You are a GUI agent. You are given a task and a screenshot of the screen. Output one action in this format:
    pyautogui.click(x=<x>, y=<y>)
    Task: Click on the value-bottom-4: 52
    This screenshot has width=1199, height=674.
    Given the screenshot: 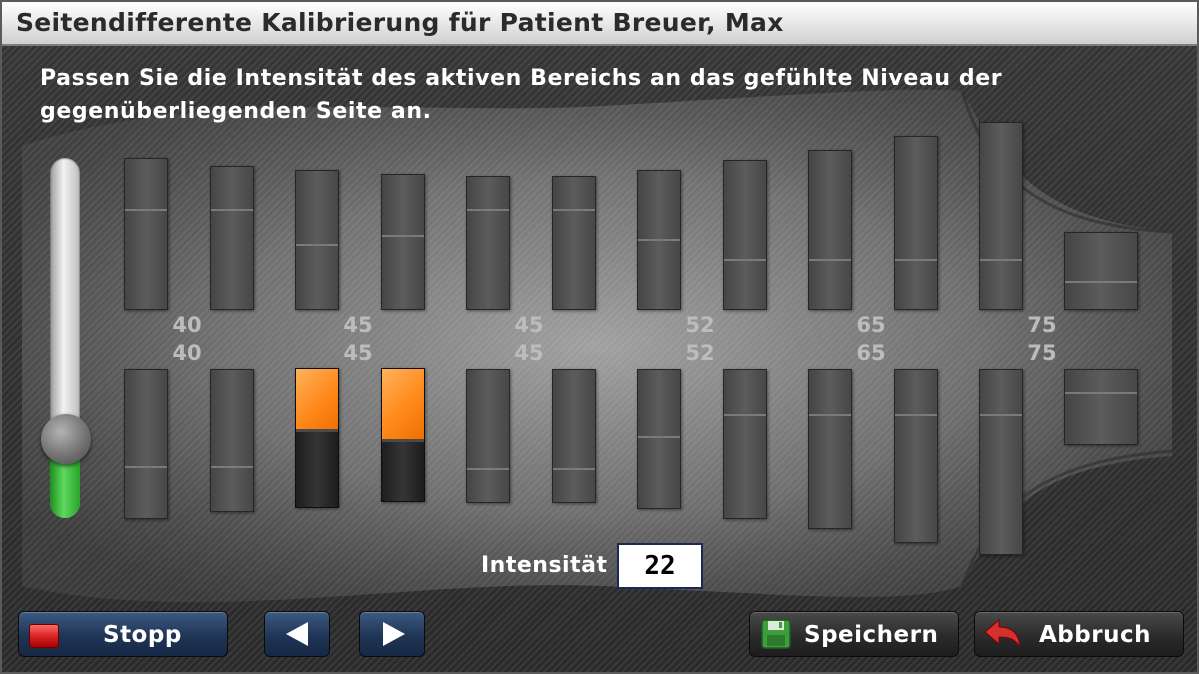 What is the action you would take?
    pyautogui.click(x=700, y=353)
    